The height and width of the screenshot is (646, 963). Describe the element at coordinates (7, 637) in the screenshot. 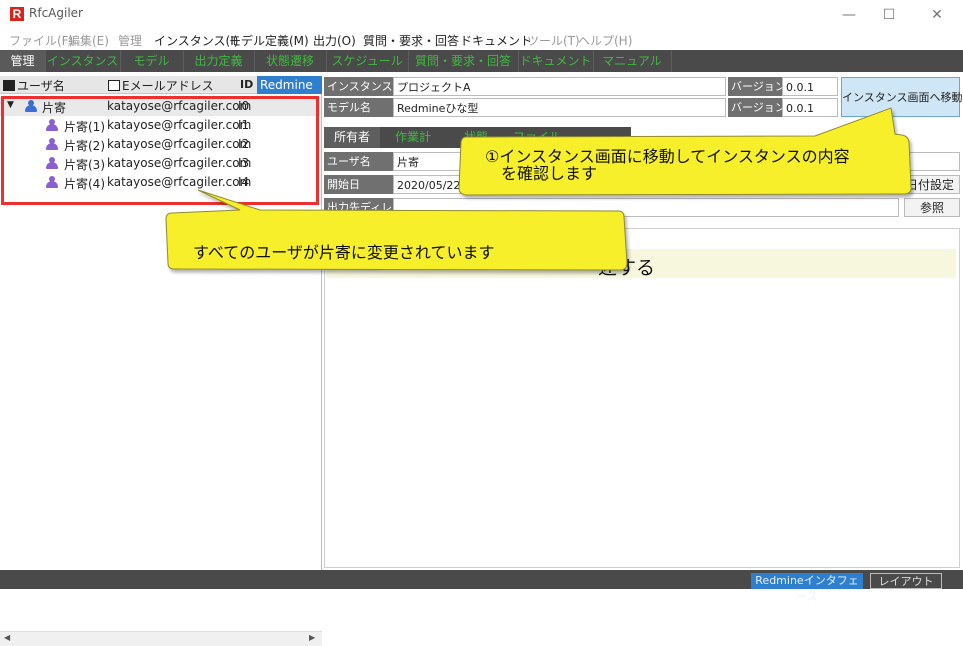

I see `scroll-left-icon: ◀` at that location.